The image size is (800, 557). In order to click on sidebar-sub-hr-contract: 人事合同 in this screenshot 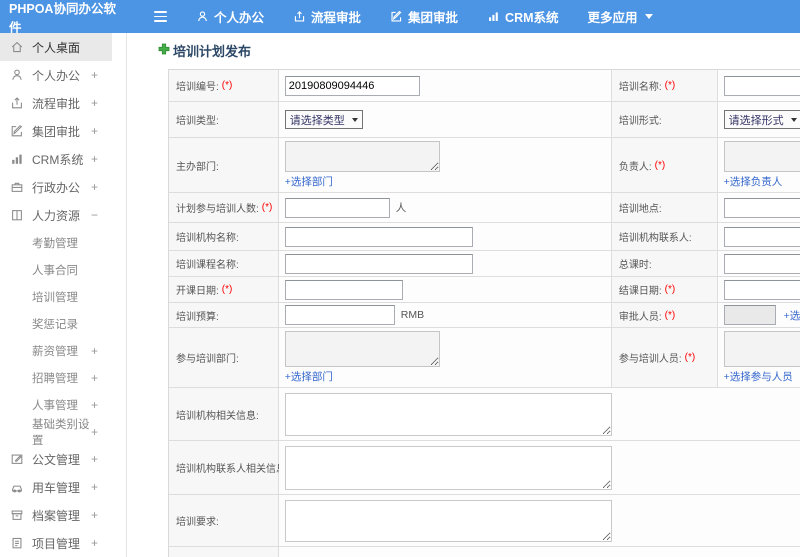, I will do `click(56, 269)`.